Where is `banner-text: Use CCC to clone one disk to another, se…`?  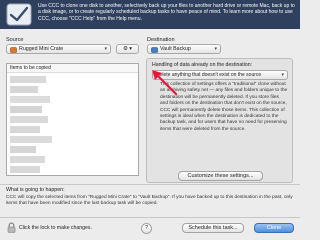
banner-text: Use CCC to clone one disk to another, se… is located at coordinates (166, 12).